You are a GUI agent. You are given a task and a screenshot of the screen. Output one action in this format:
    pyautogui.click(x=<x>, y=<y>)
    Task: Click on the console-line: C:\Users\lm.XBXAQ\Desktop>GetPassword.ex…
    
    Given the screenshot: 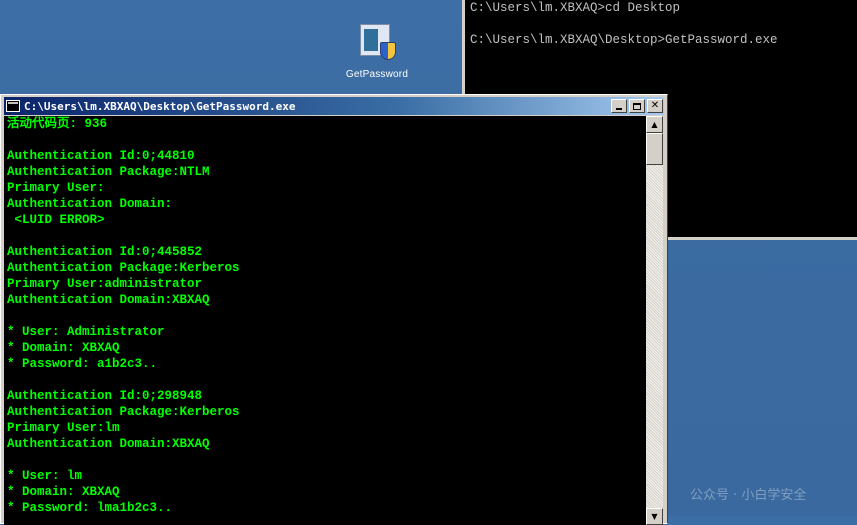 What is the action you would take?
    pyautogui.click(x=624, y=40)
    